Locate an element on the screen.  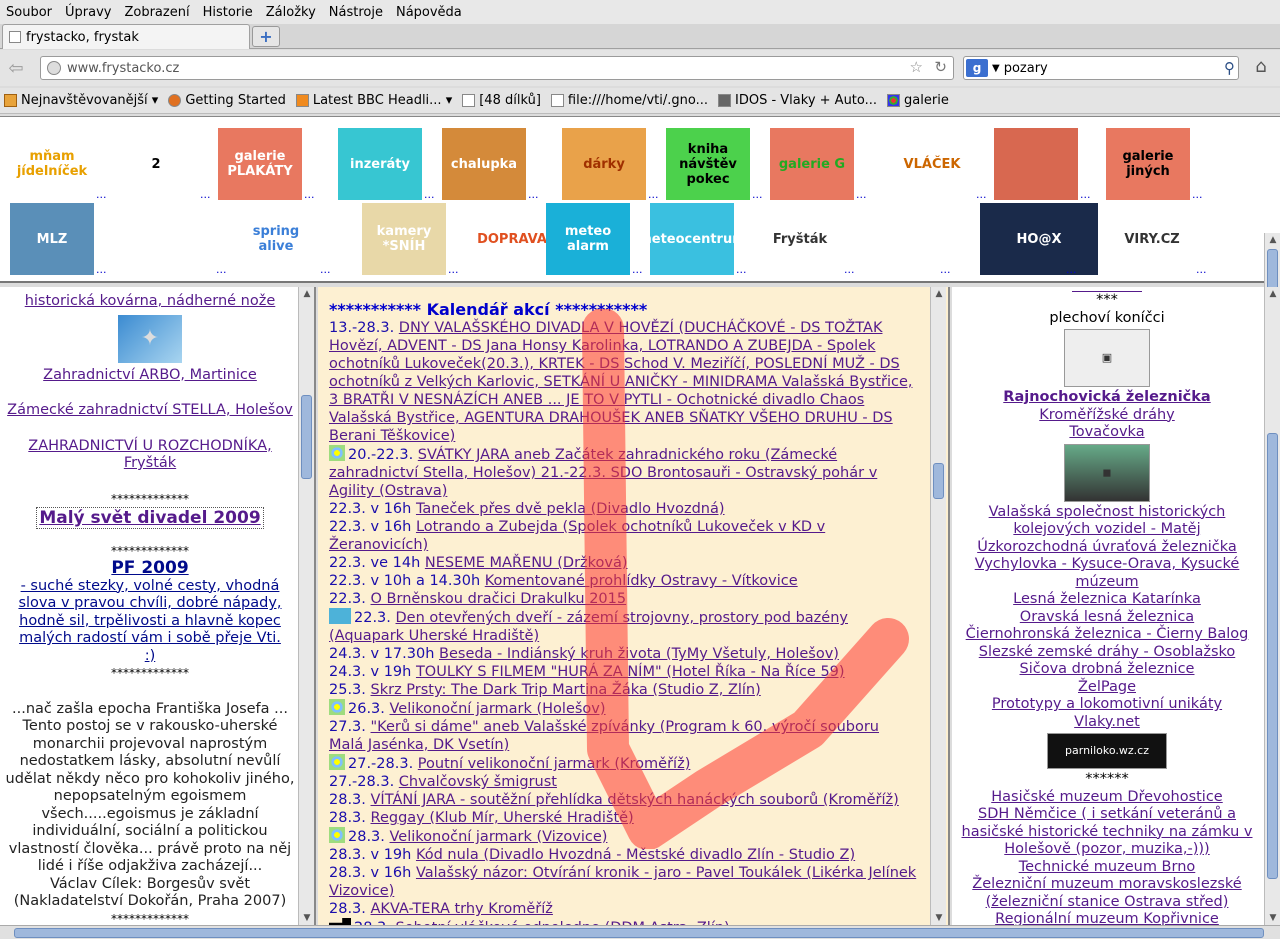
thumb-link: DOPRAVA is located at coordinates (512, 239).